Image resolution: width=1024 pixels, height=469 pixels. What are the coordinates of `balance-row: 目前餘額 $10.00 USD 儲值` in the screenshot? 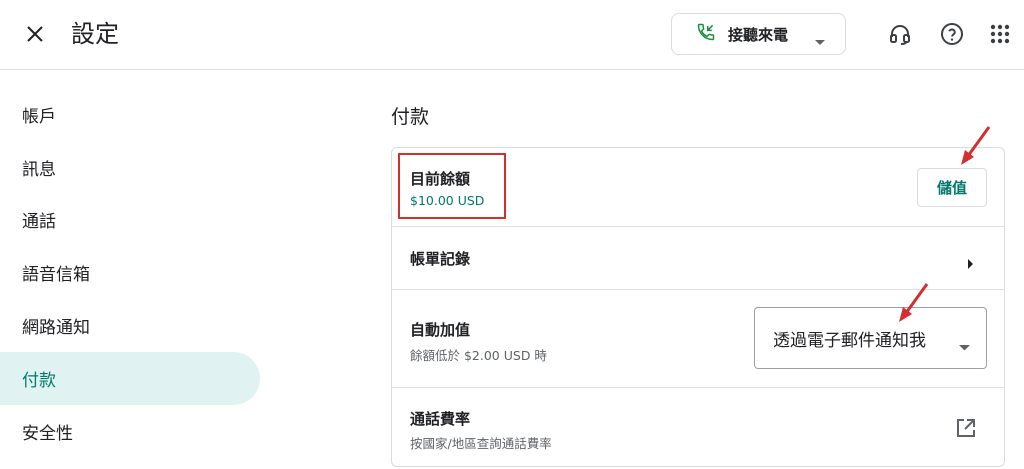 It's located at (698, 187).